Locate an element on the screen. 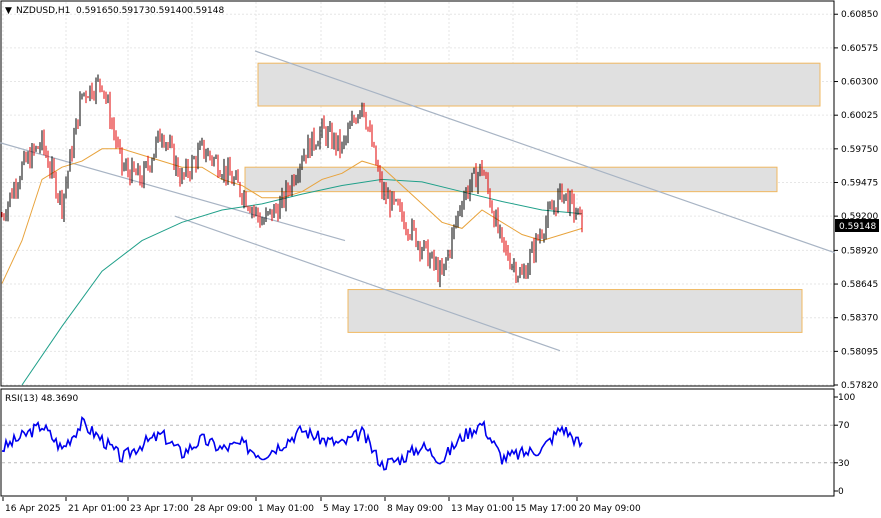 The image size is (881, 518). price-tick-label: 0.59475 is located at coordinates (859, 183).